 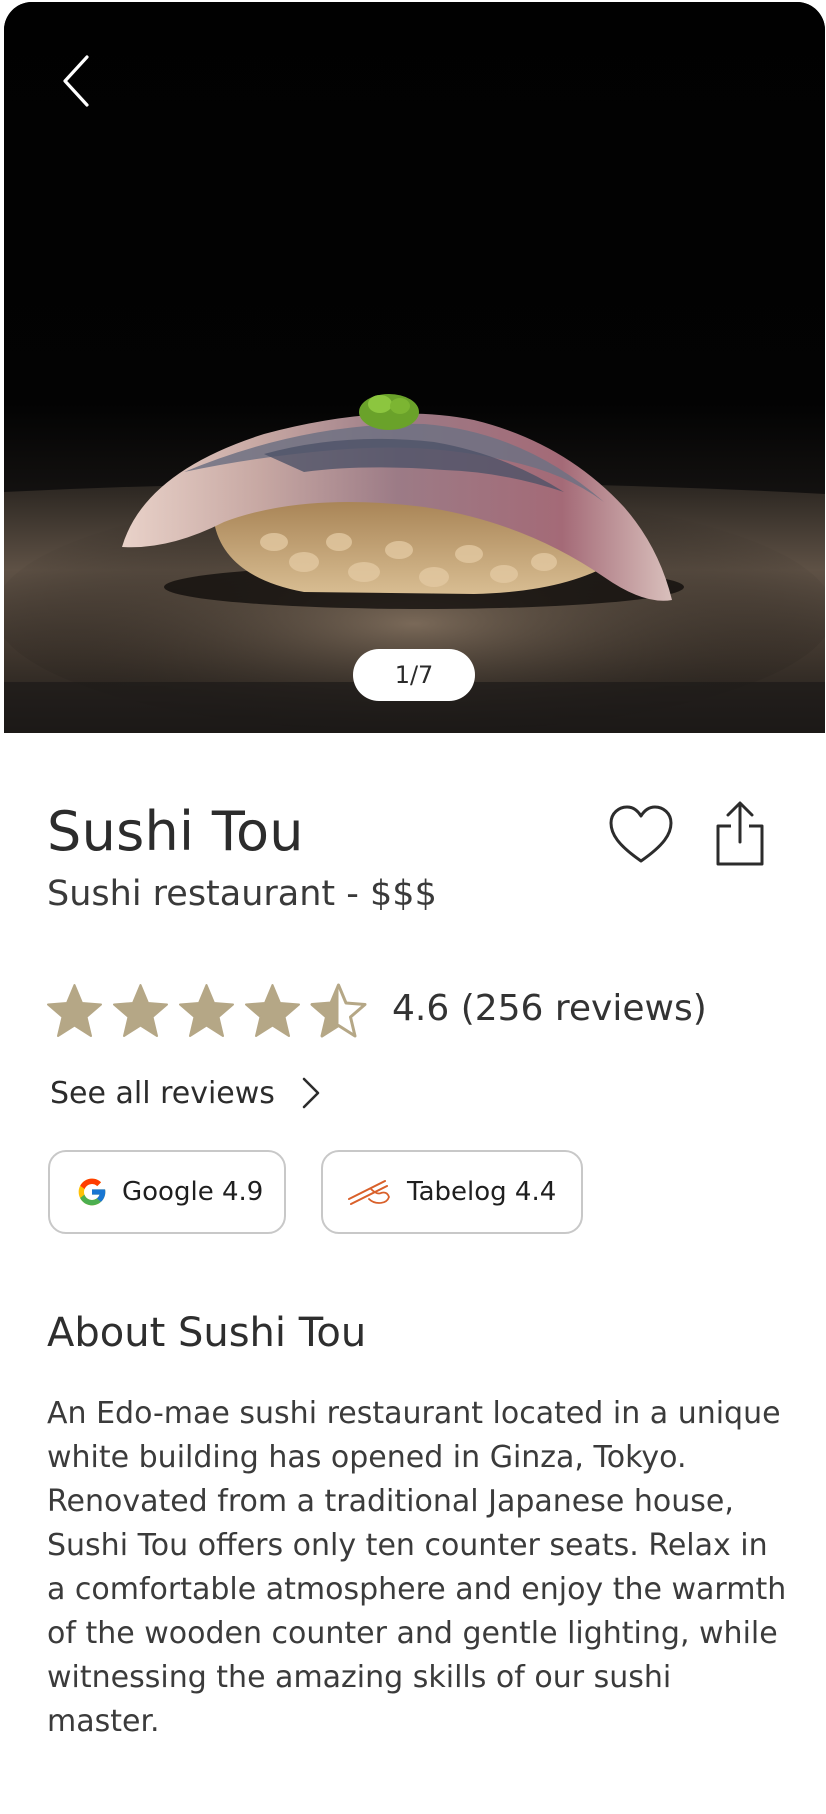 What do you see at coordinates (482, 1192) in the screenshot?
I see `tabelog-rating-label: Tabelog 4.4` at bounding box center [482, 1192].